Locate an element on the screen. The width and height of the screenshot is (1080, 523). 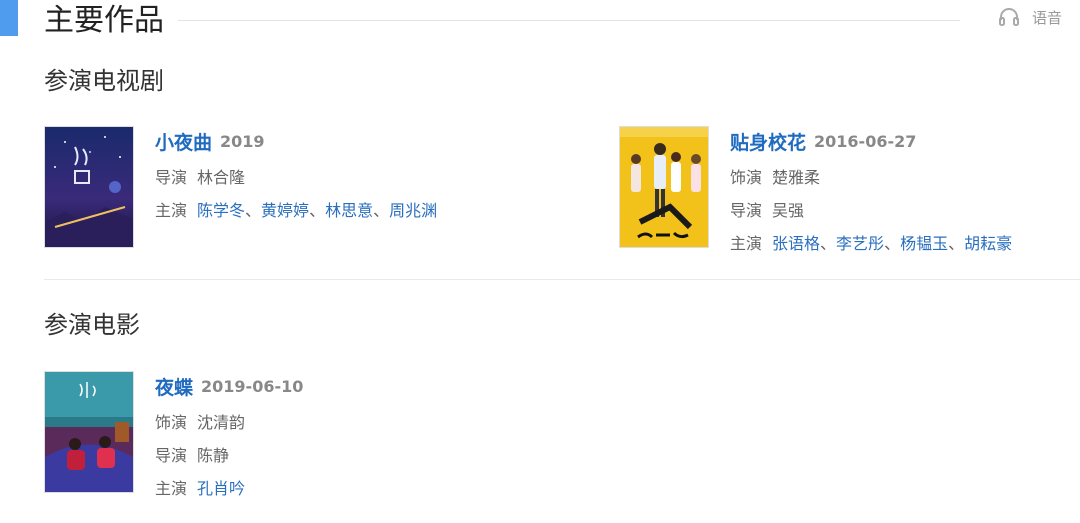
cast-link: 张语格 is located at coordinates (796, 243).